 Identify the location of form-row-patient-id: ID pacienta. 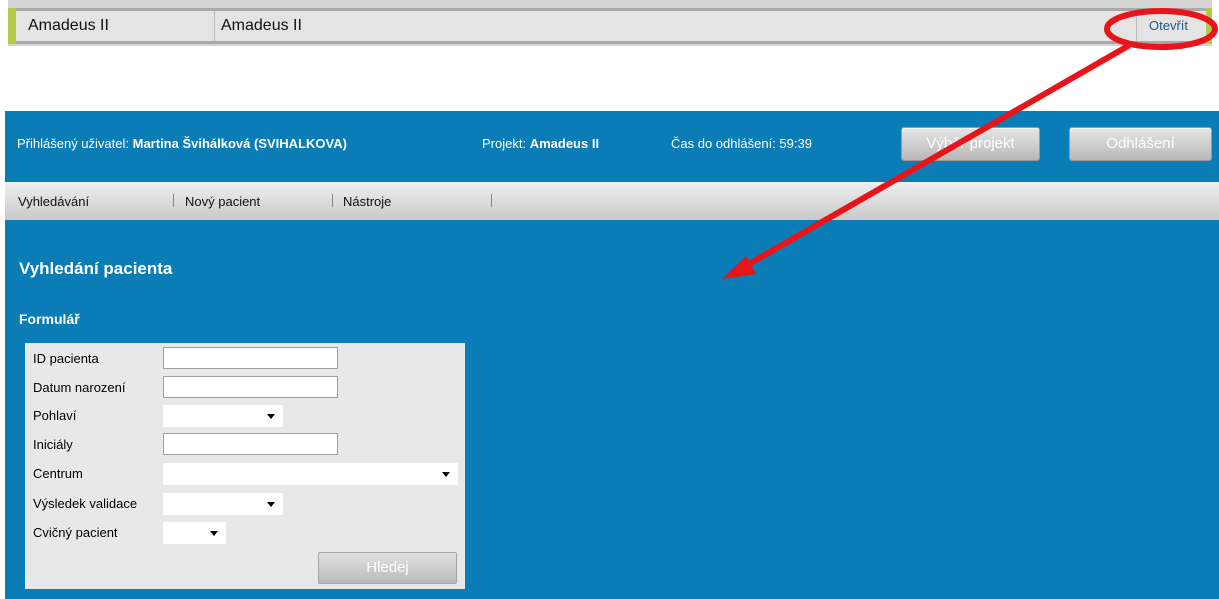
(248, 359).